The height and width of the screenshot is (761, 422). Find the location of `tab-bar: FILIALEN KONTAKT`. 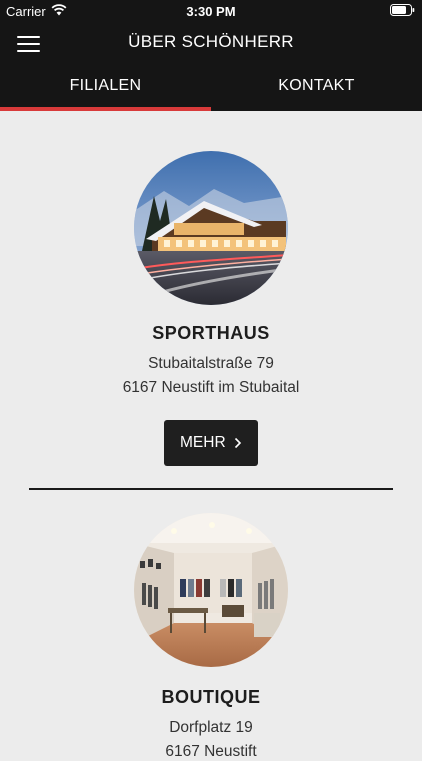

tab-bar: FILIALEN KONTAKT is located at coordinates (211, 87).